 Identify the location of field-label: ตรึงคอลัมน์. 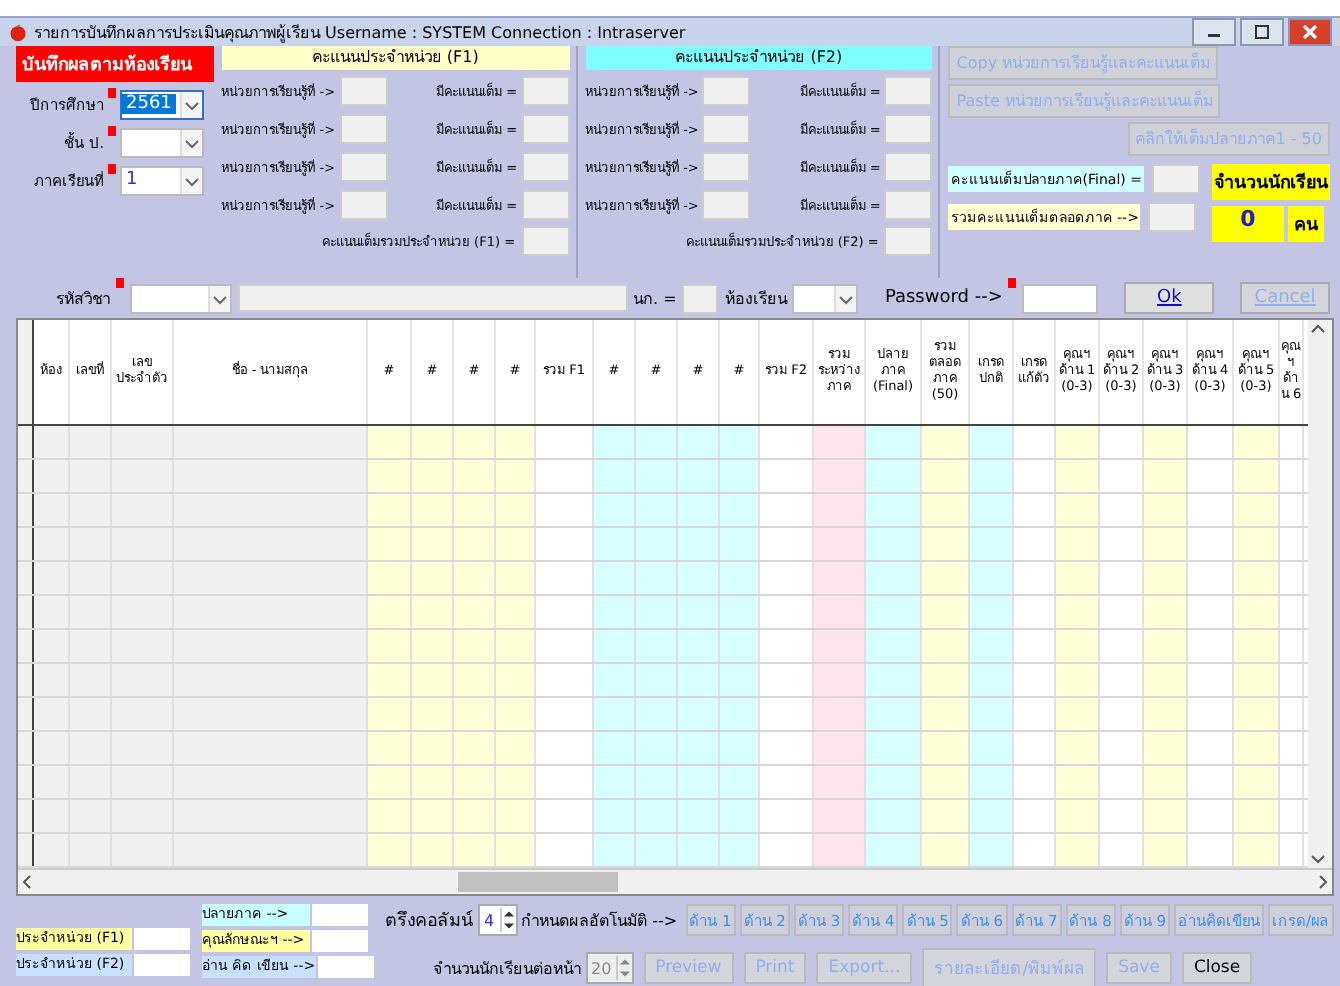
(429, 921).